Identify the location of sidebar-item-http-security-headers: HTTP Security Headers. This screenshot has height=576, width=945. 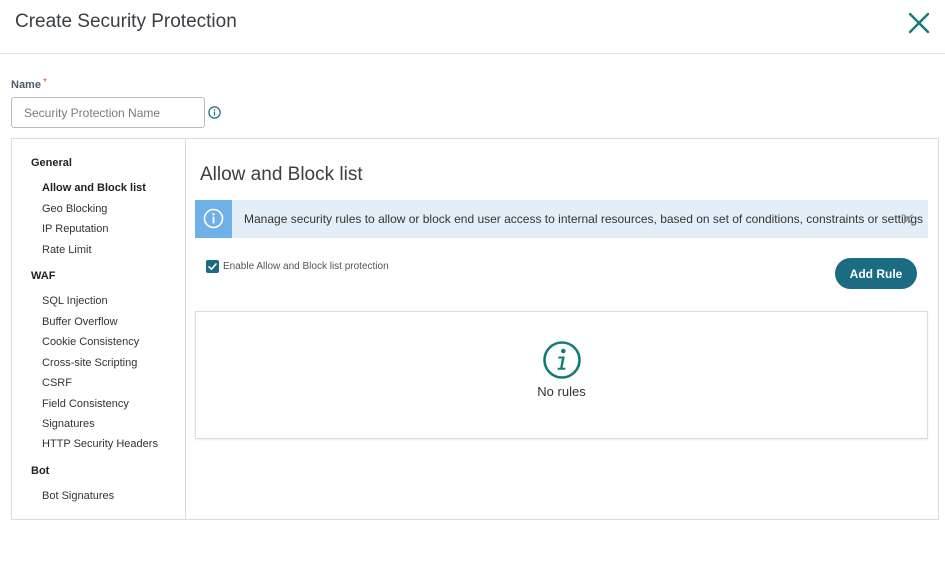
(100, 444).